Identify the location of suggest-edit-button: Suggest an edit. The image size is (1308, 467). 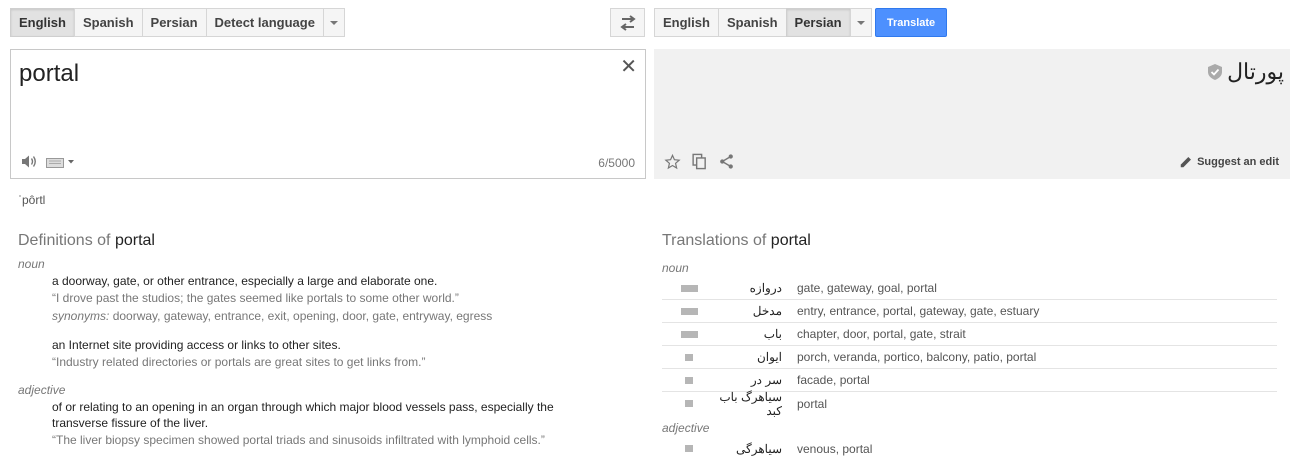
(1229, 162).